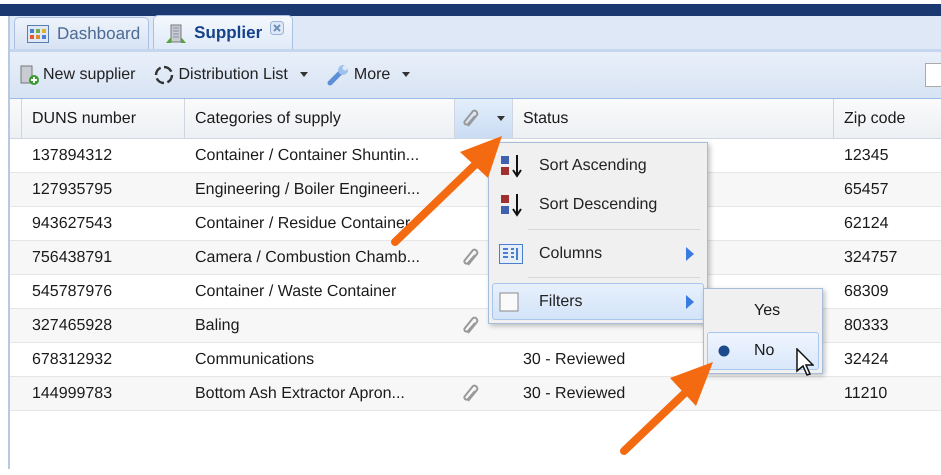 This screenshot has height=475, width=941. I want to click on table-cell-text: 678312932, so click(72, 360).